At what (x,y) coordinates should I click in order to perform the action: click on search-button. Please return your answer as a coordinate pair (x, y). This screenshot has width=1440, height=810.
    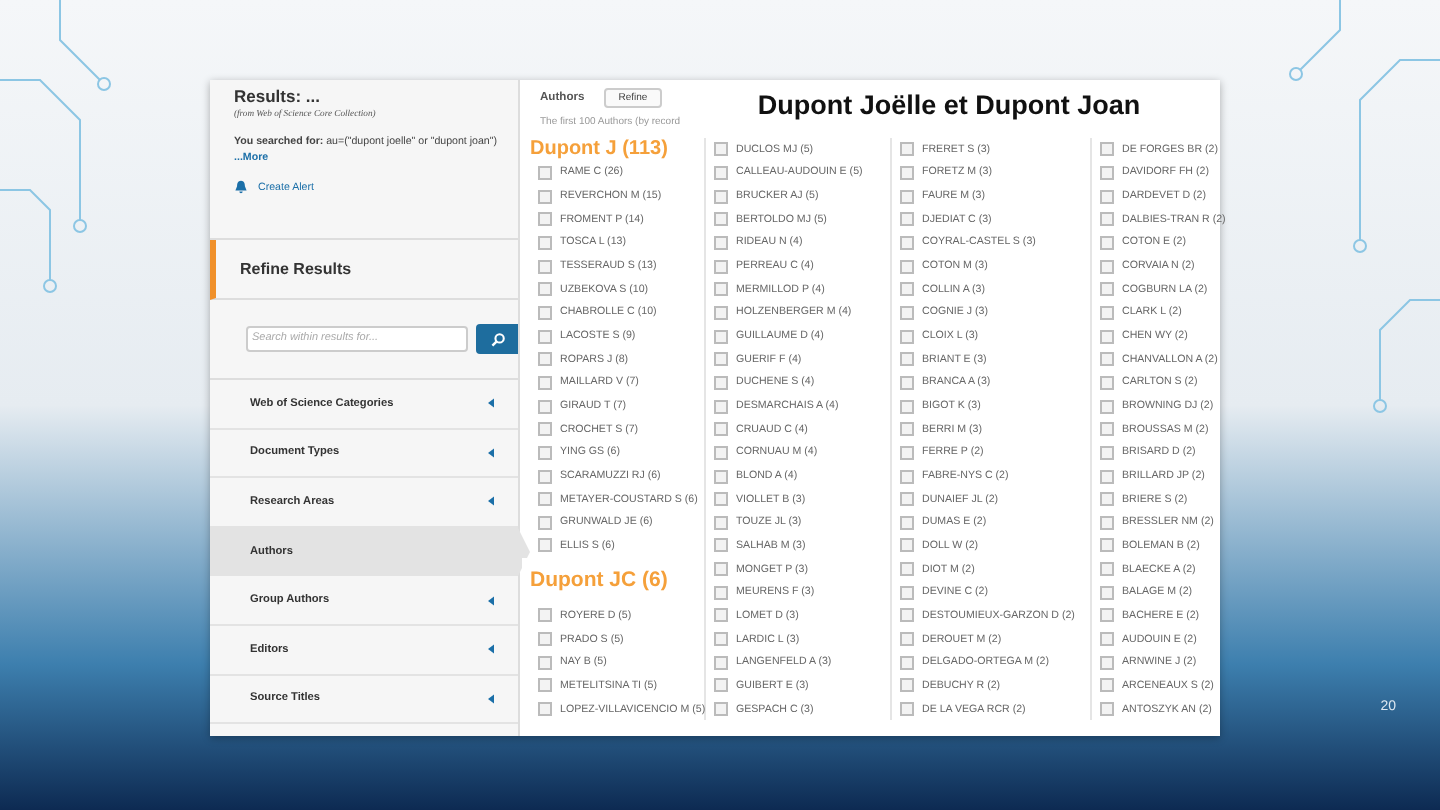
    Looking at the image, I should click on (497, 339).